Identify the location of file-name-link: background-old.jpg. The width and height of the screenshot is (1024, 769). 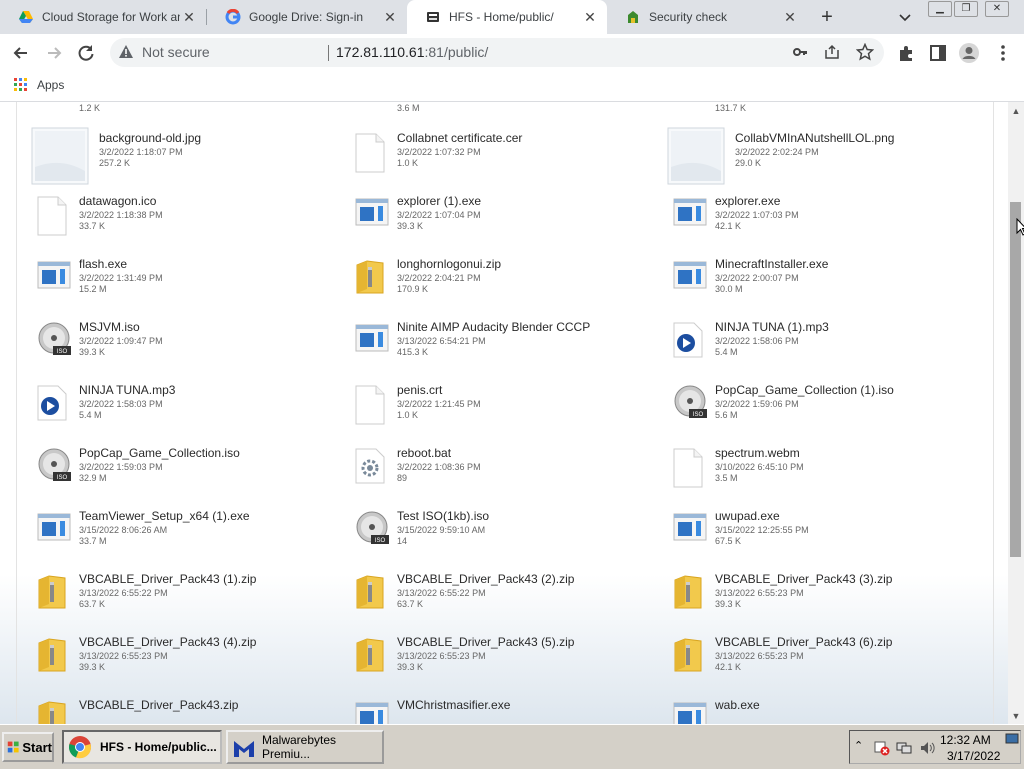
(150, 138).